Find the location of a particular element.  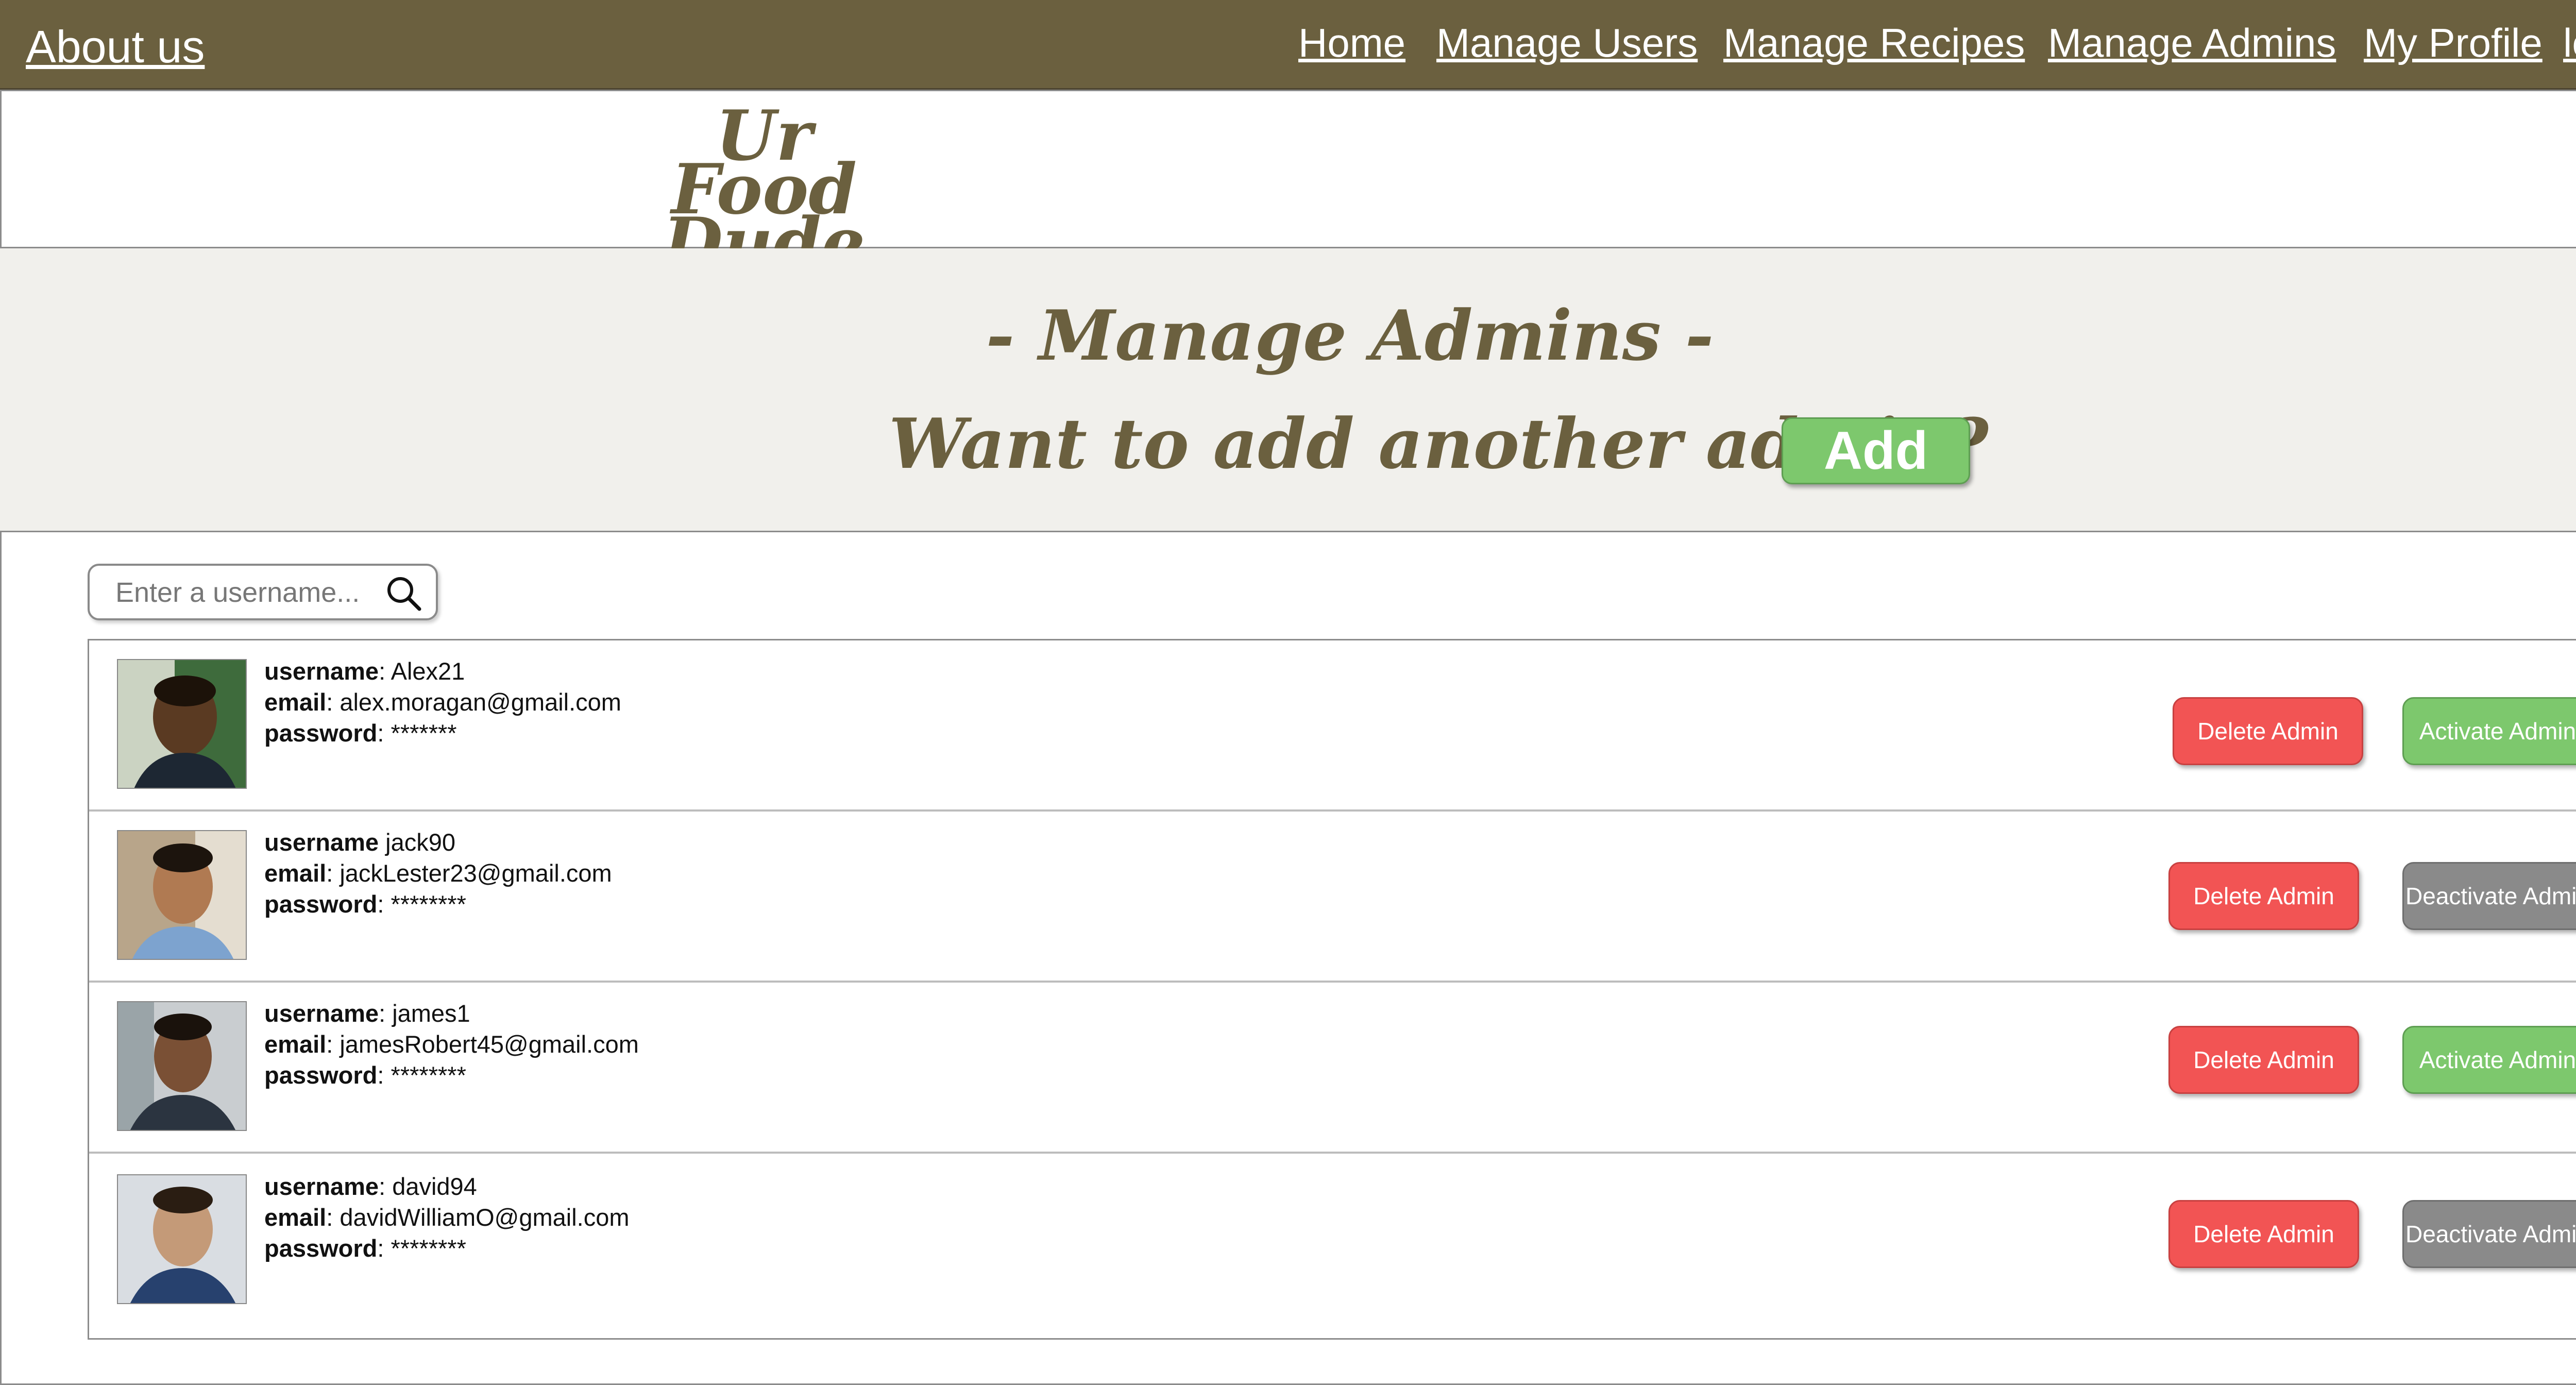

add-admin-button: Add is located at coordinates (1876, 450).